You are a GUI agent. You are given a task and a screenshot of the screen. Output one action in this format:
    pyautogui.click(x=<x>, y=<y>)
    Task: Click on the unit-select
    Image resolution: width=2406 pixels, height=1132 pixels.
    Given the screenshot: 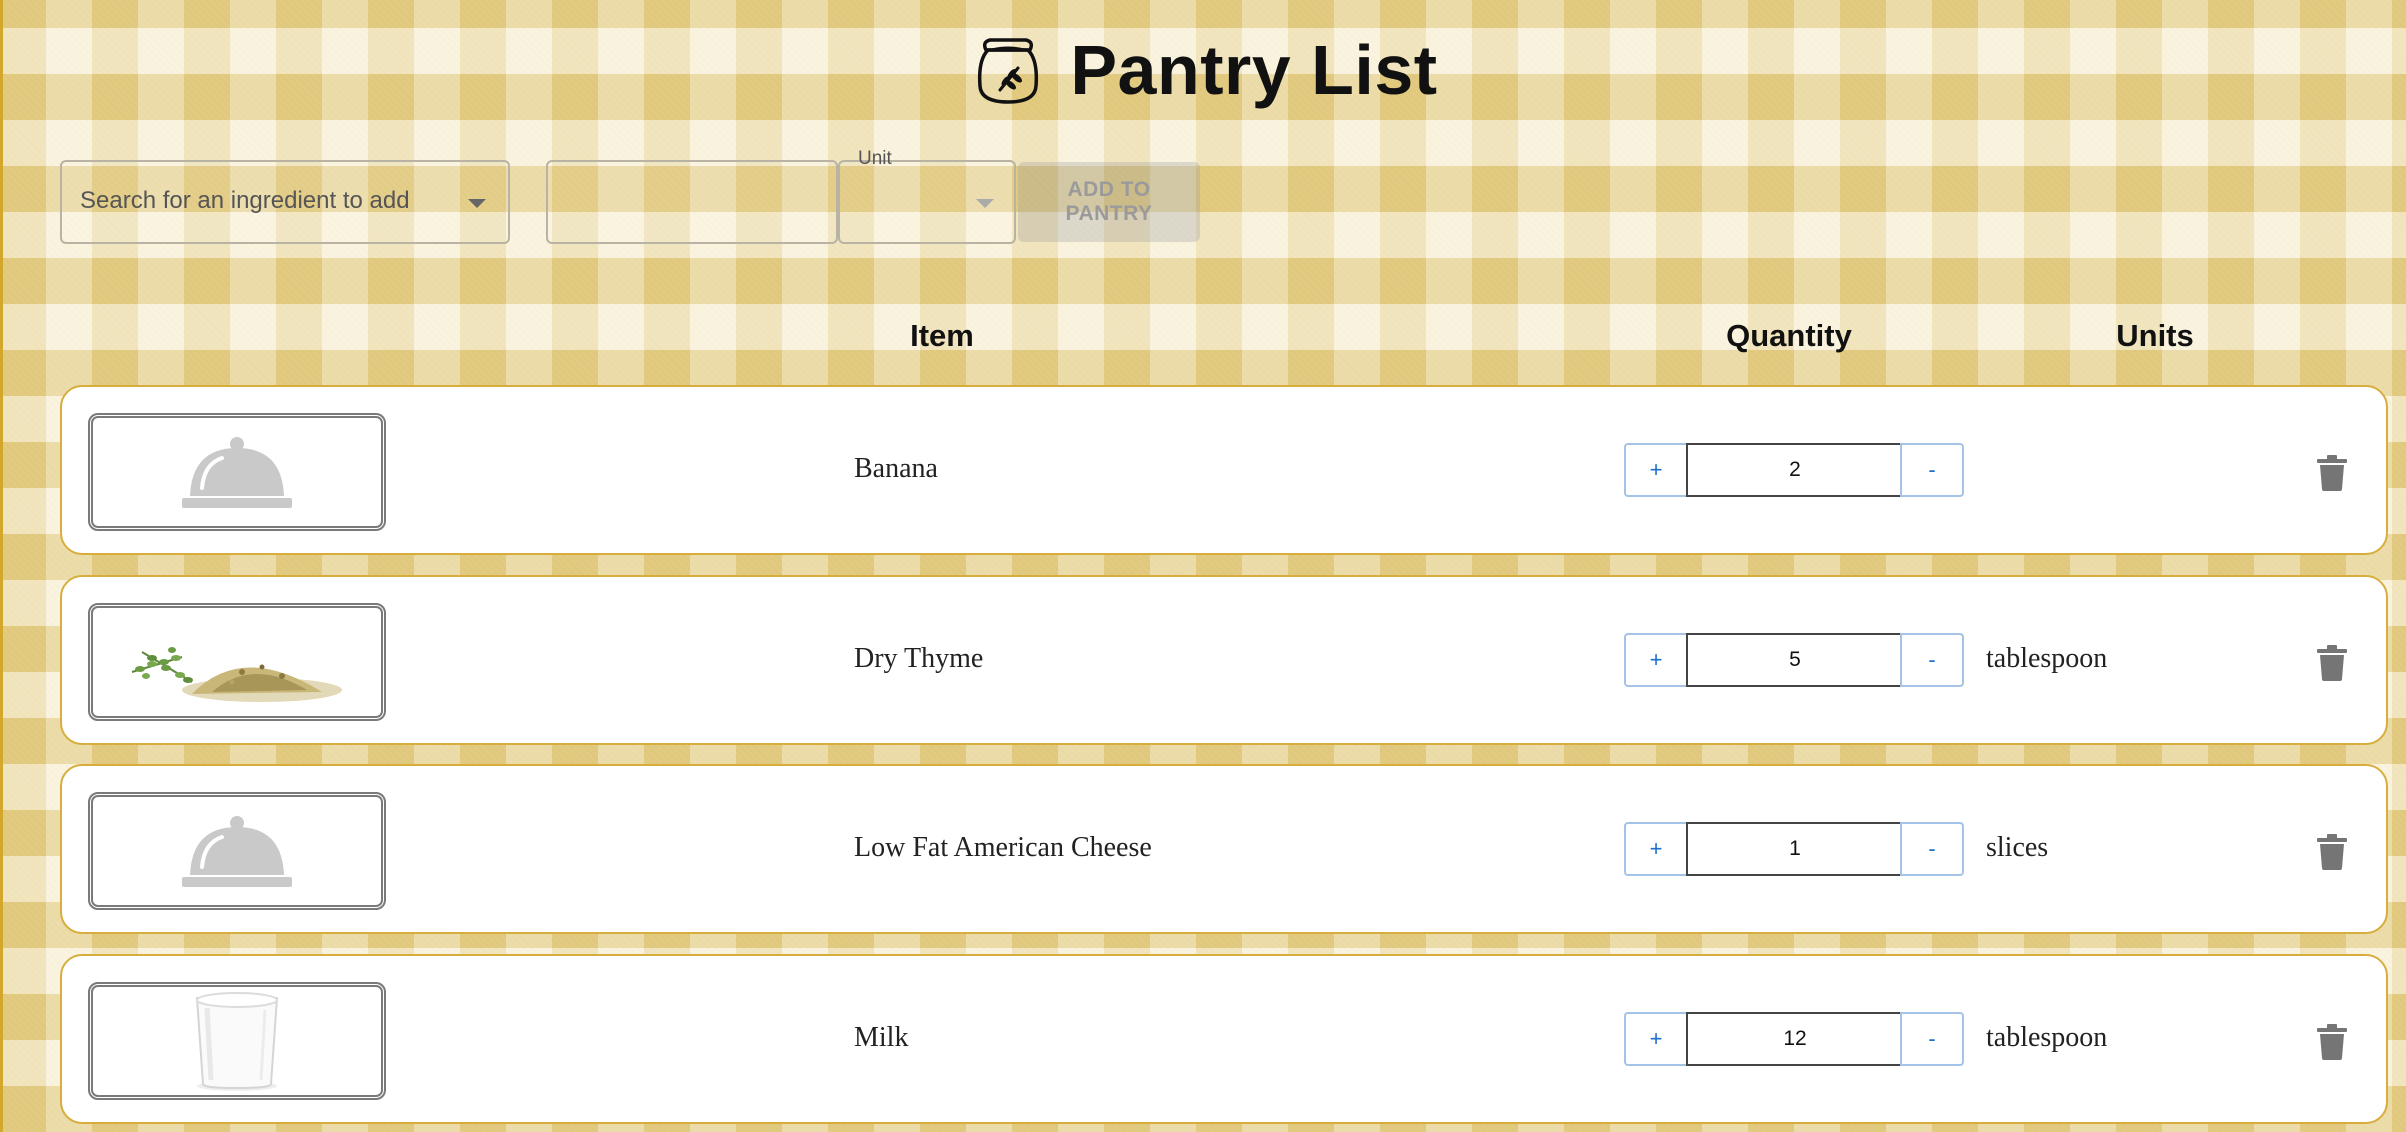 What is the action you would take?
    pyautogui.click(x=927, y=202)
    